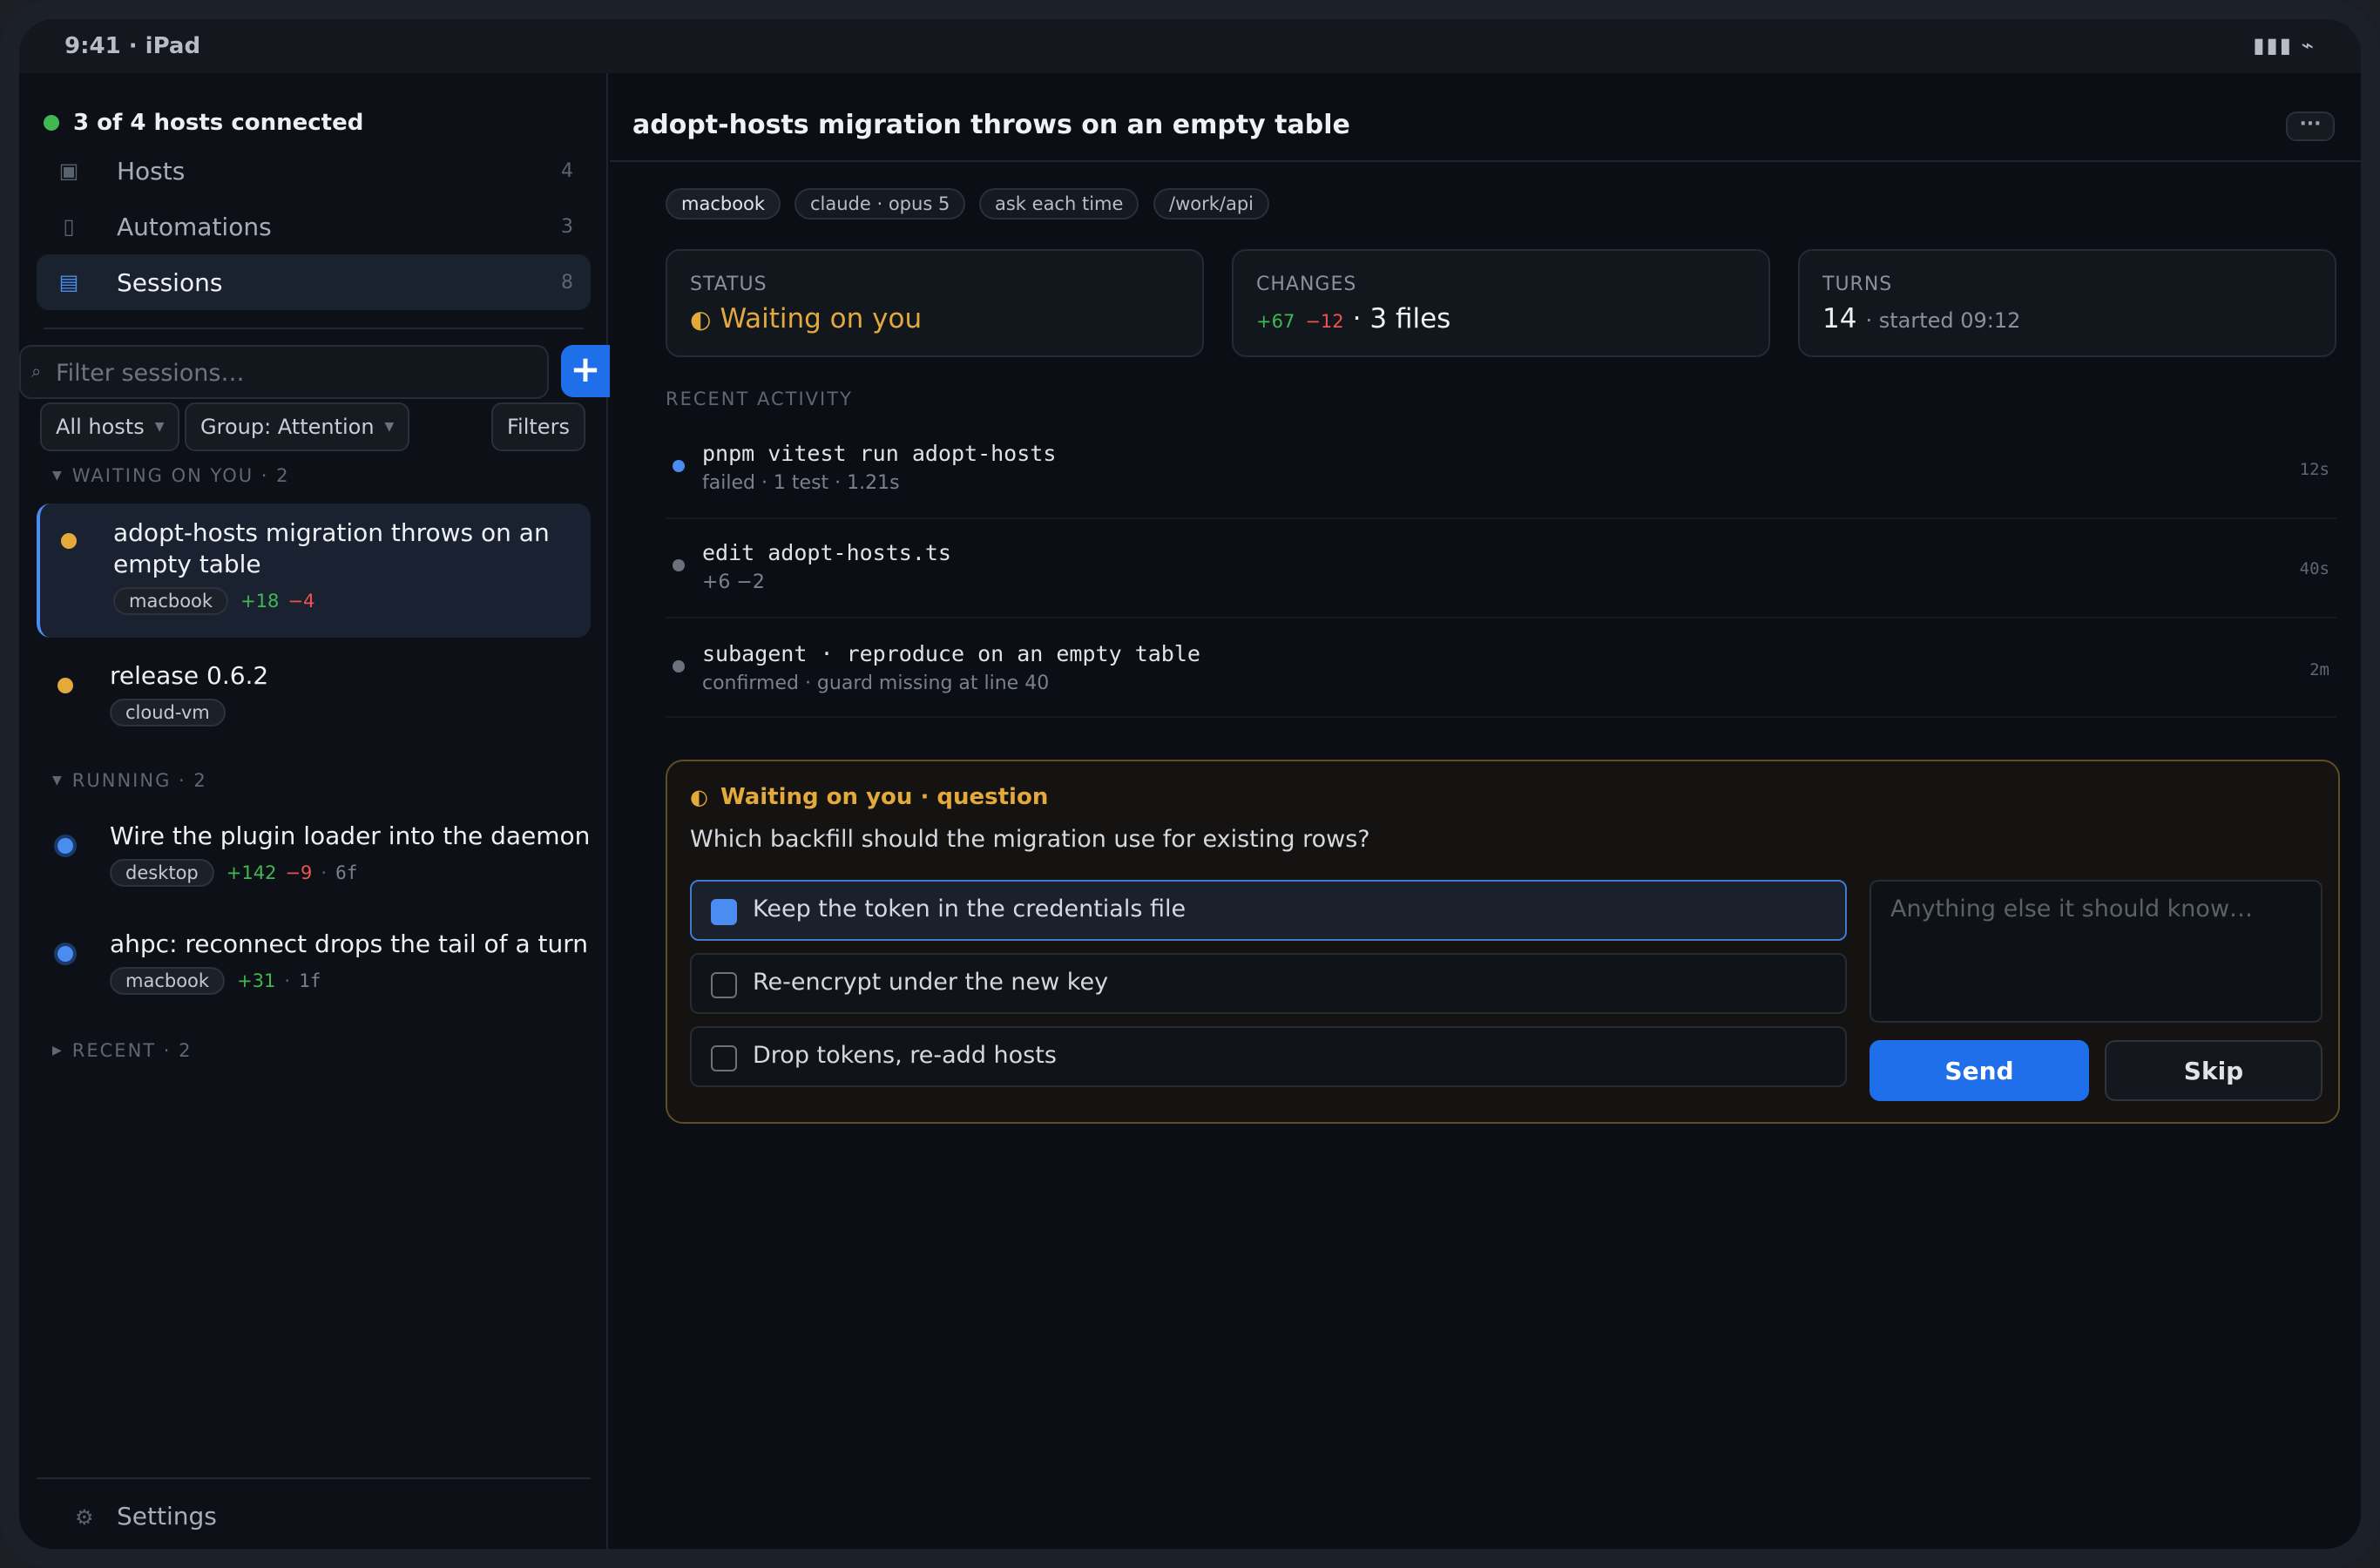 The width and height of the screenshot is (2380, 1568). Describe the element at coordinates (132, 46) in the screenshot. I see `status-time: 9:41 · iPad` at that location.